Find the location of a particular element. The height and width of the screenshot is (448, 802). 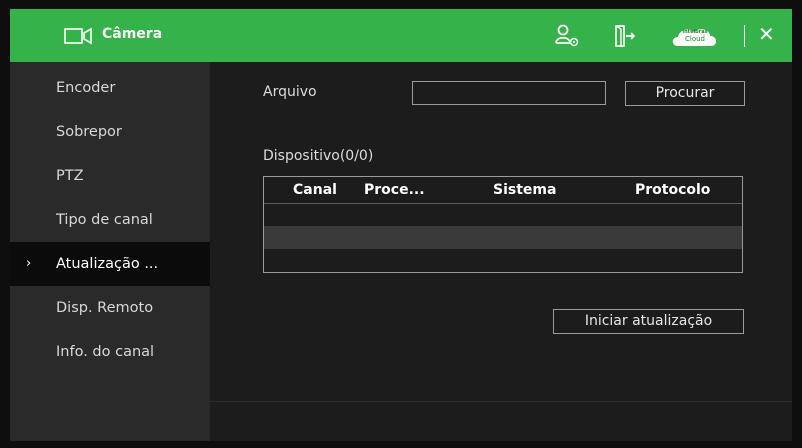

sidebar-item-encoder: Encoder is located at coordinates (110, 88).